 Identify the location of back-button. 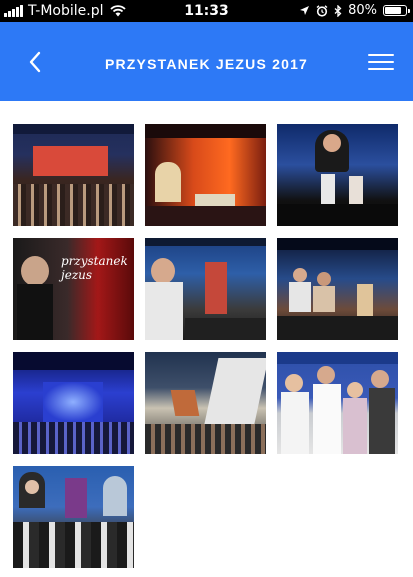
(36, 62).